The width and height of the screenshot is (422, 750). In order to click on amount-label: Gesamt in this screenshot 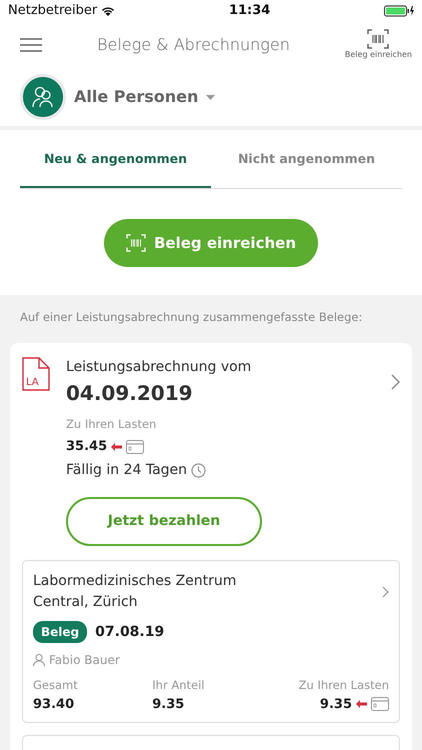, I will do `click(56, 685)`.